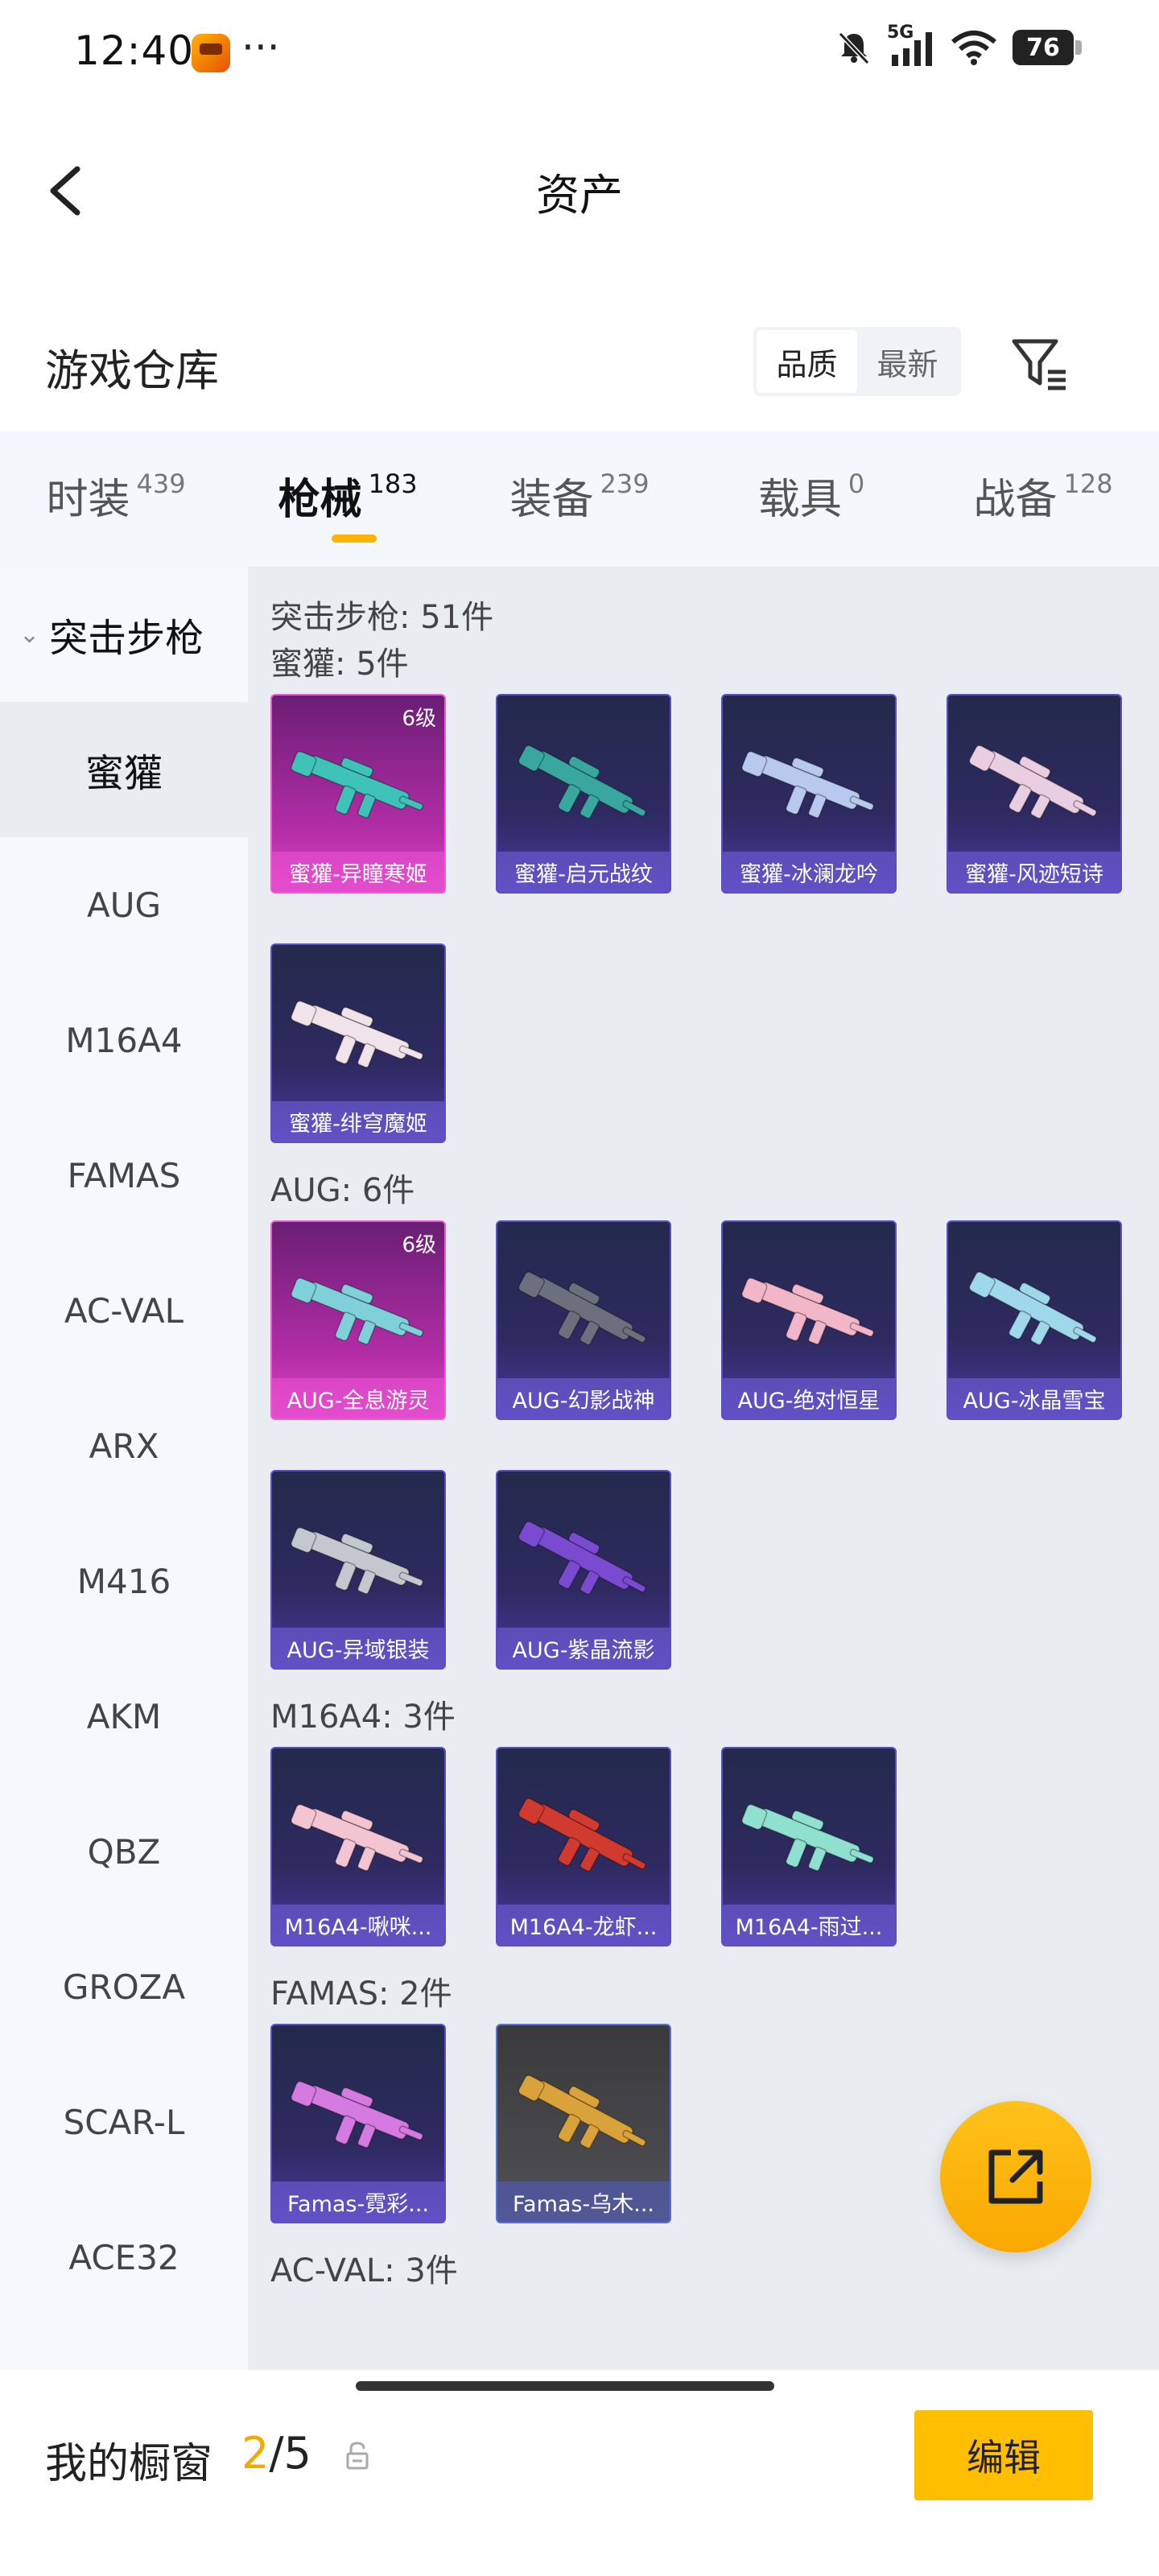 This screenshot has height=2576, width=1159. Describe the element at coordinates (124, 1040) in the screenshot. I see `sidebar-item-m16a4: M16A4` at that location.